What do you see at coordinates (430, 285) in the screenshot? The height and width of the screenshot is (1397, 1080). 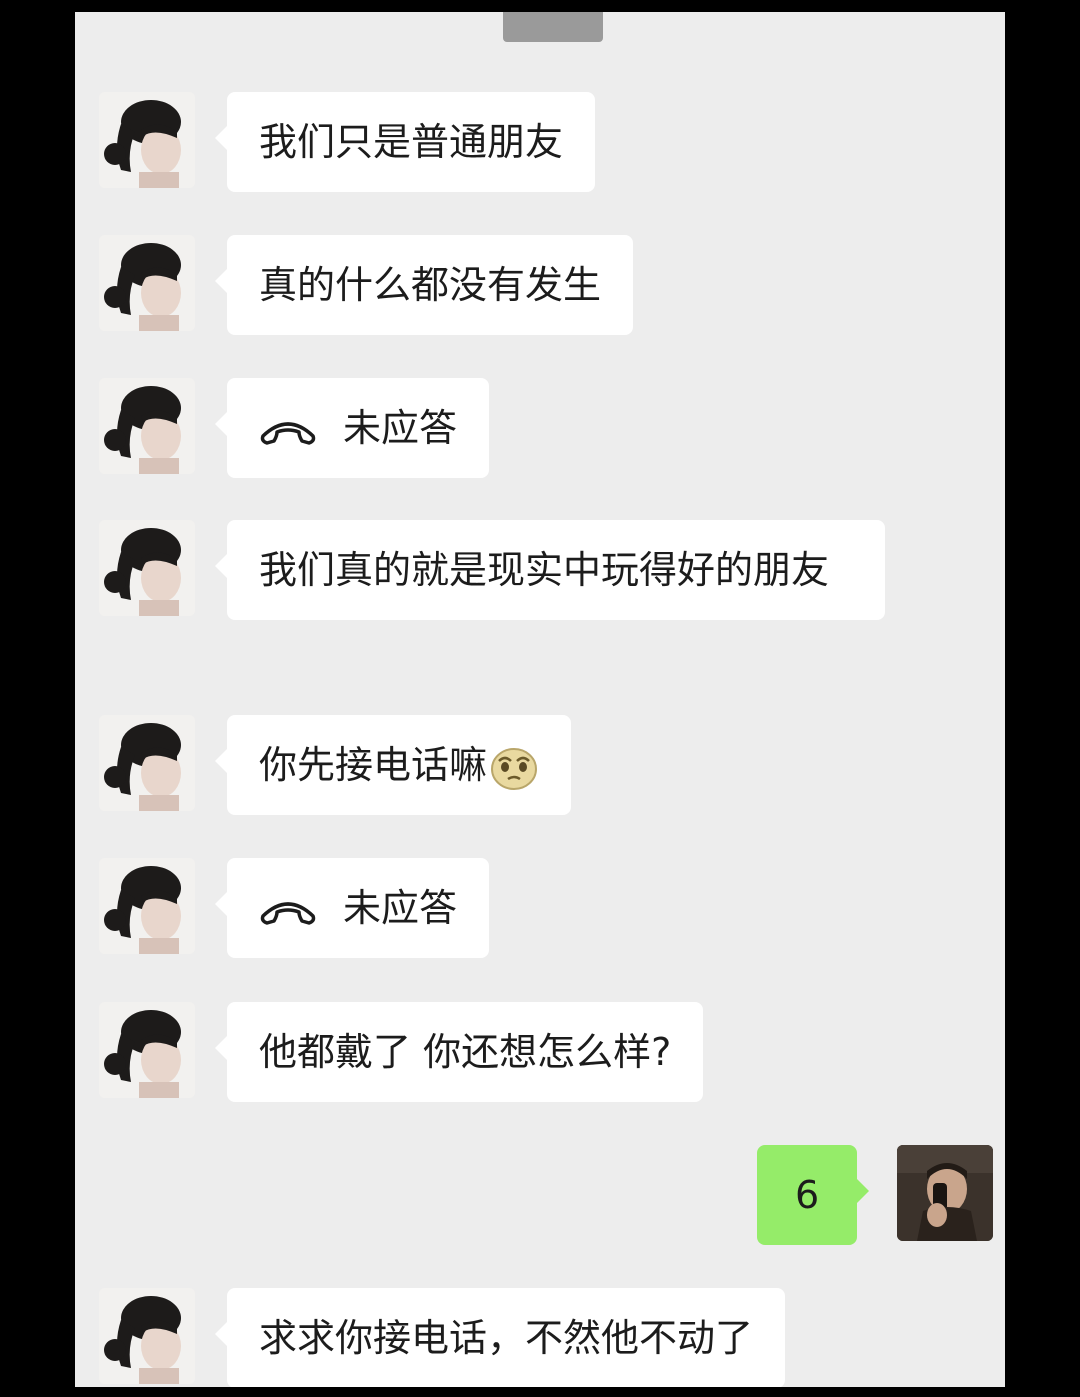 I see `message-text: 真的什么都没有发生` at bounding box center [430, 285].